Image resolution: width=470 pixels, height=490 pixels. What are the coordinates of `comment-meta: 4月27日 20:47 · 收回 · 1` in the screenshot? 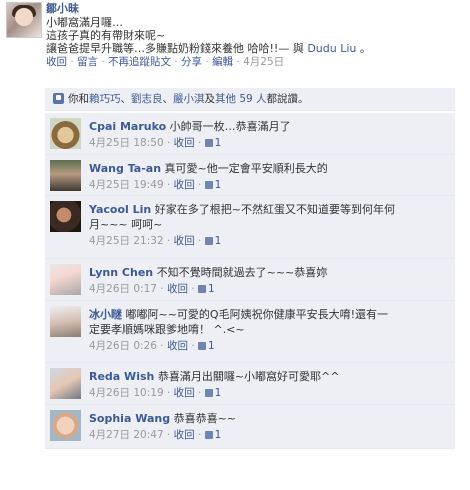 It's located at (155, 435).